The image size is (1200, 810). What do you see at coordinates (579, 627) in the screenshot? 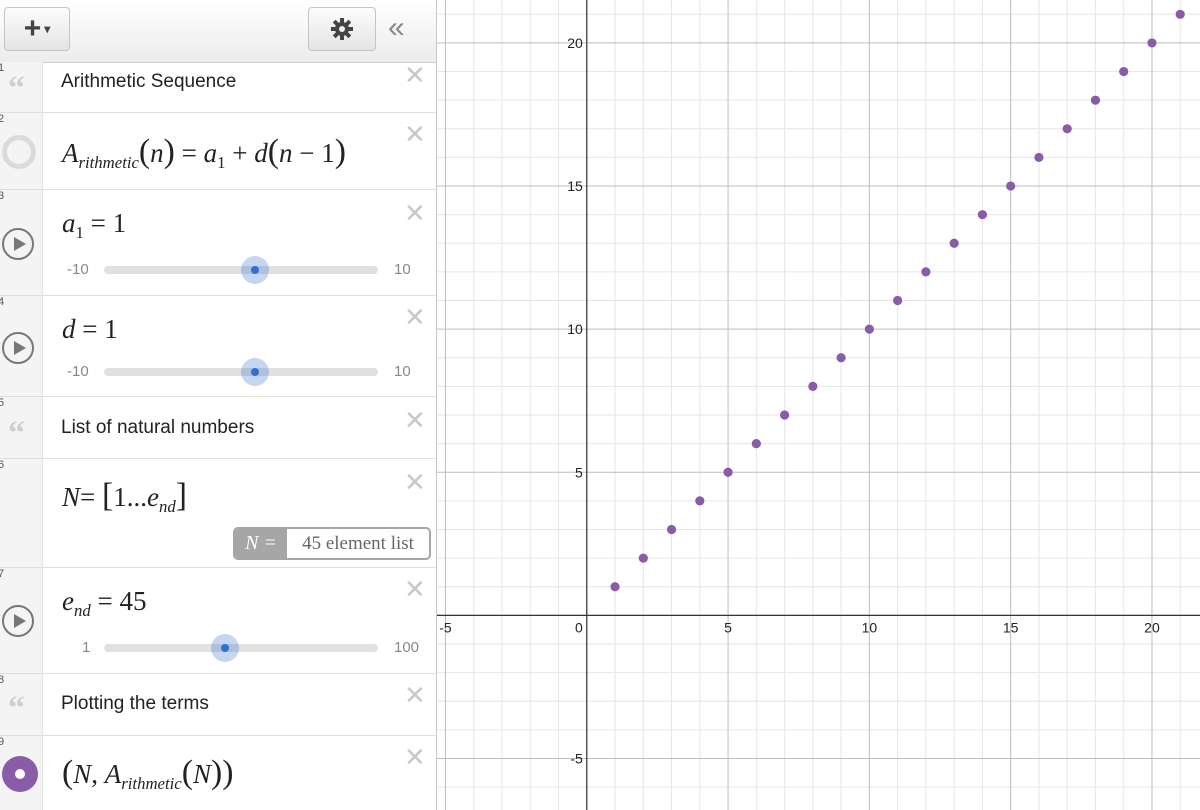
I see `origin-label: 0` at bounding box center [579, 627].